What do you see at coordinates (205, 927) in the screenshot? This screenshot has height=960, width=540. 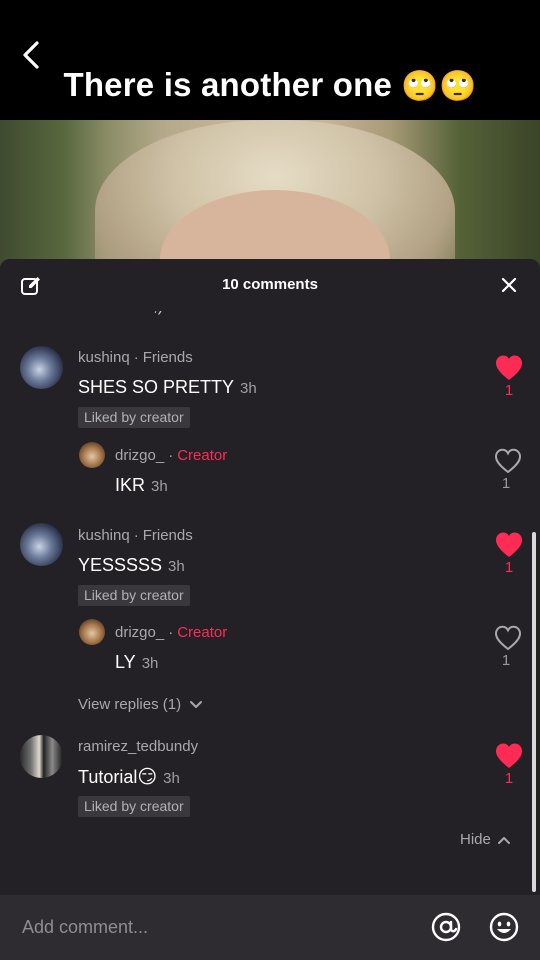 I see `add-comment-input` at bounding box center [205, 927].